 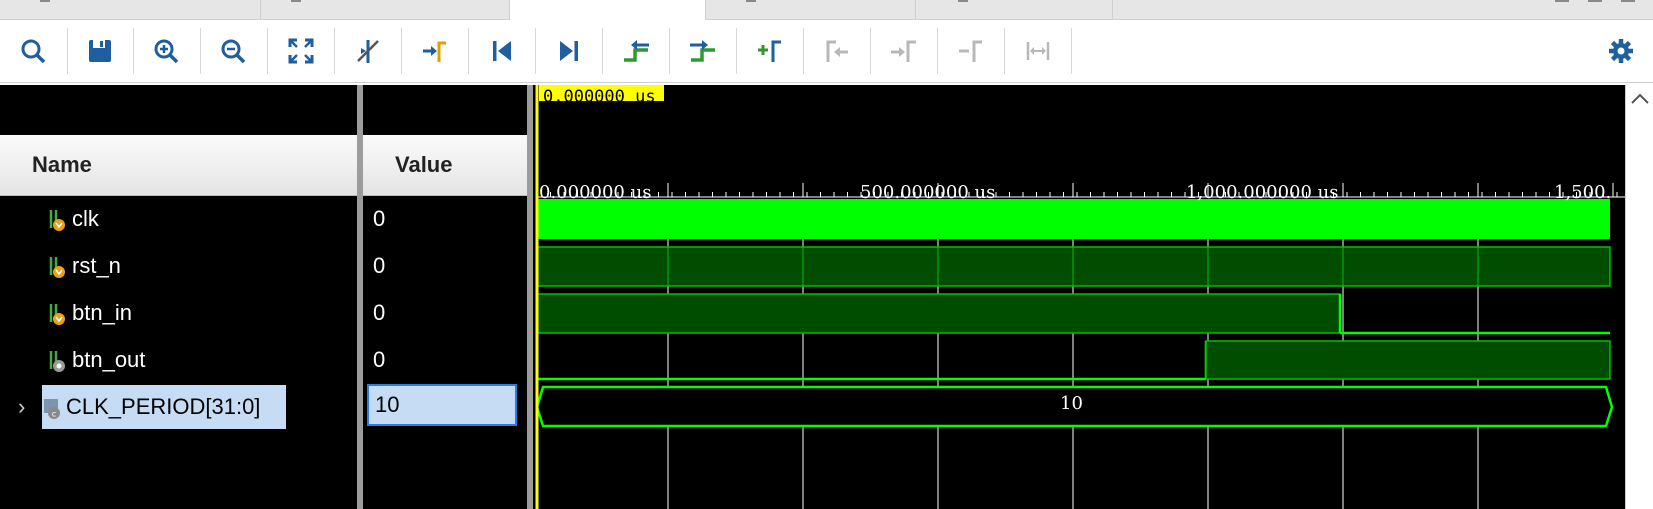 What do you see at coordinates (1073, 219) in the screenshot?
I see `clk-wave` at bounding box center [1073, 219].